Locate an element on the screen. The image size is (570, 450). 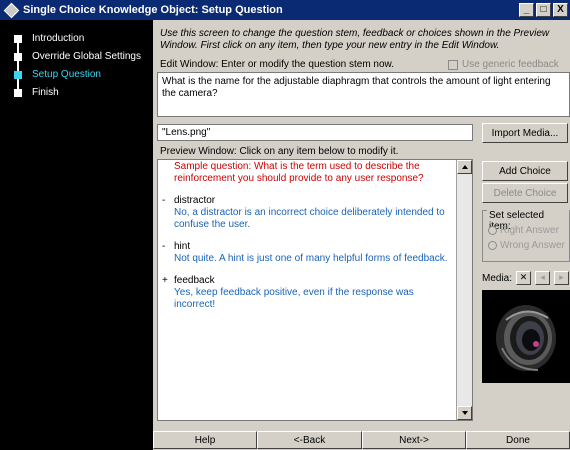
media-prev-icon: ◂ is located at coordinates (542, 277).